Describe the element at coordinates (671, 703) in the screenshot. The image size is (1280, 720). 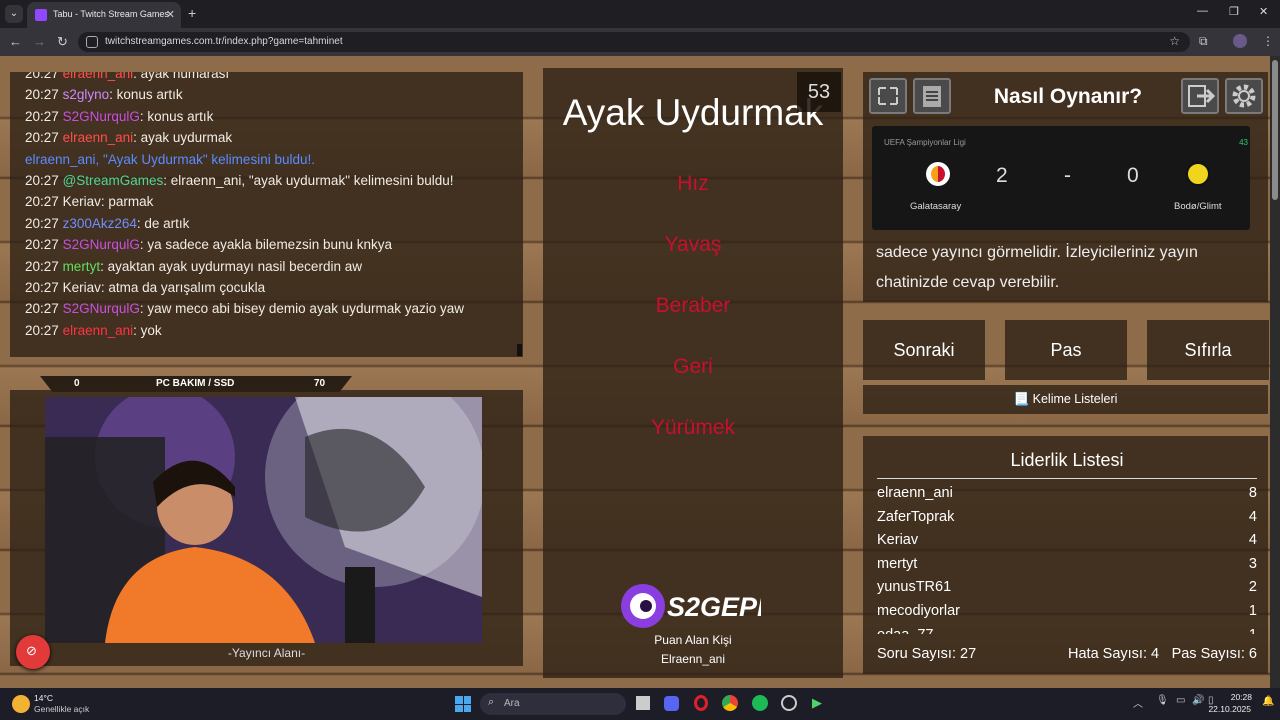
I see `discord-icon` at that location.